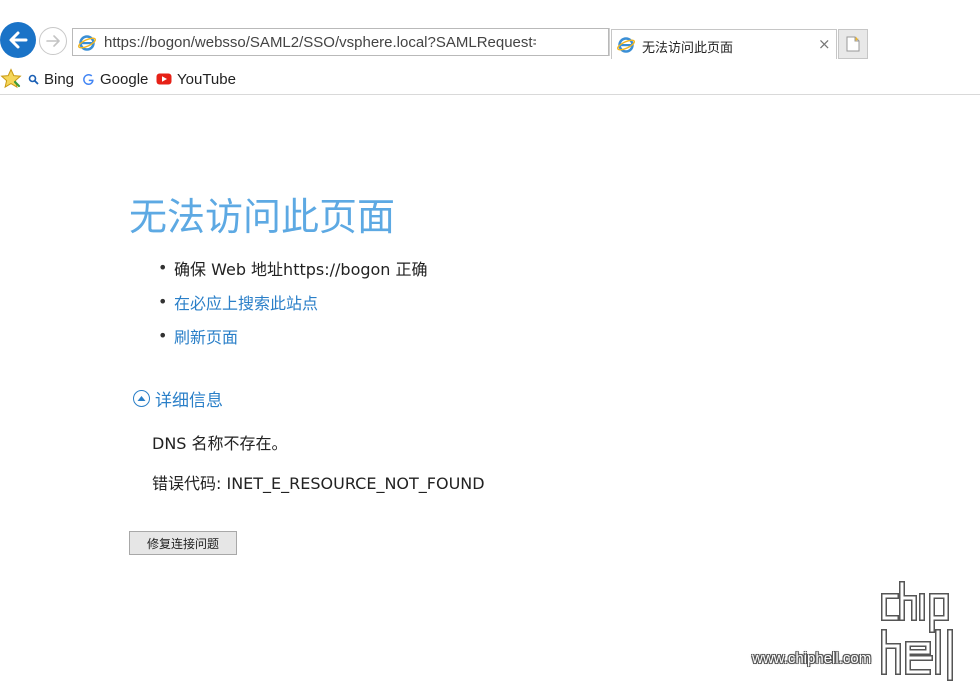 The image size is (980, 694). What do you see at coordinates (33, 79) in the screenshot?
I see `search-icon` at bounding box center [33, 79].